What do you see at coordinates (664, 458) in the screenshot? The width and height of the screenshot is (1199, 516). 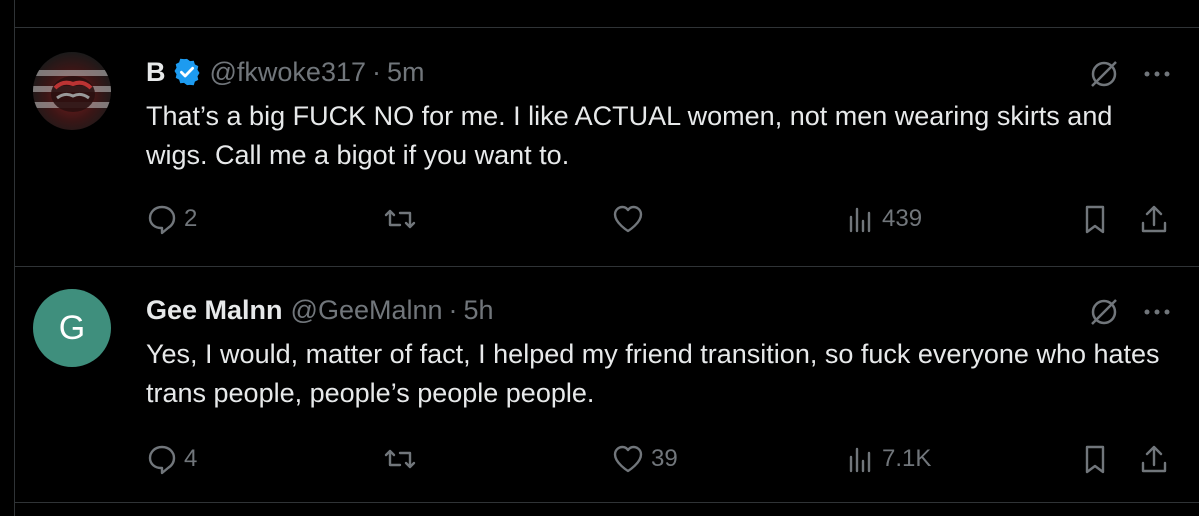 I see `like-count: 39` at bounding box center [664, 458].